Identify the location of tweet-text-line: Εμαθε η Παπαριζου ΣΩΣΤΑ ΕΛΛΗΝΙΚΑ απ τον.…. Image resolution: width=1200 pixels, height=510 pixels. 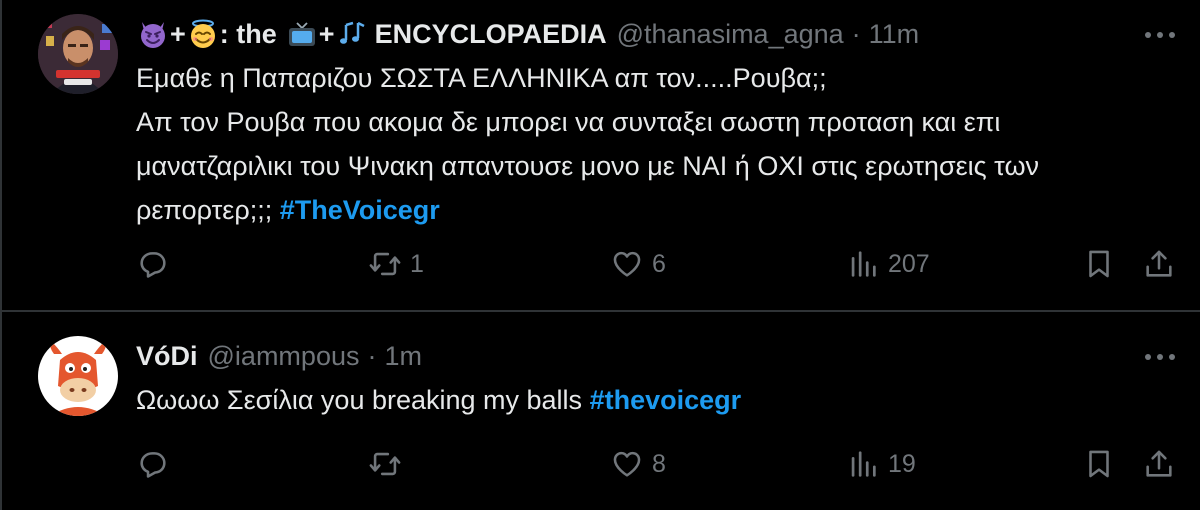
(481, 78).